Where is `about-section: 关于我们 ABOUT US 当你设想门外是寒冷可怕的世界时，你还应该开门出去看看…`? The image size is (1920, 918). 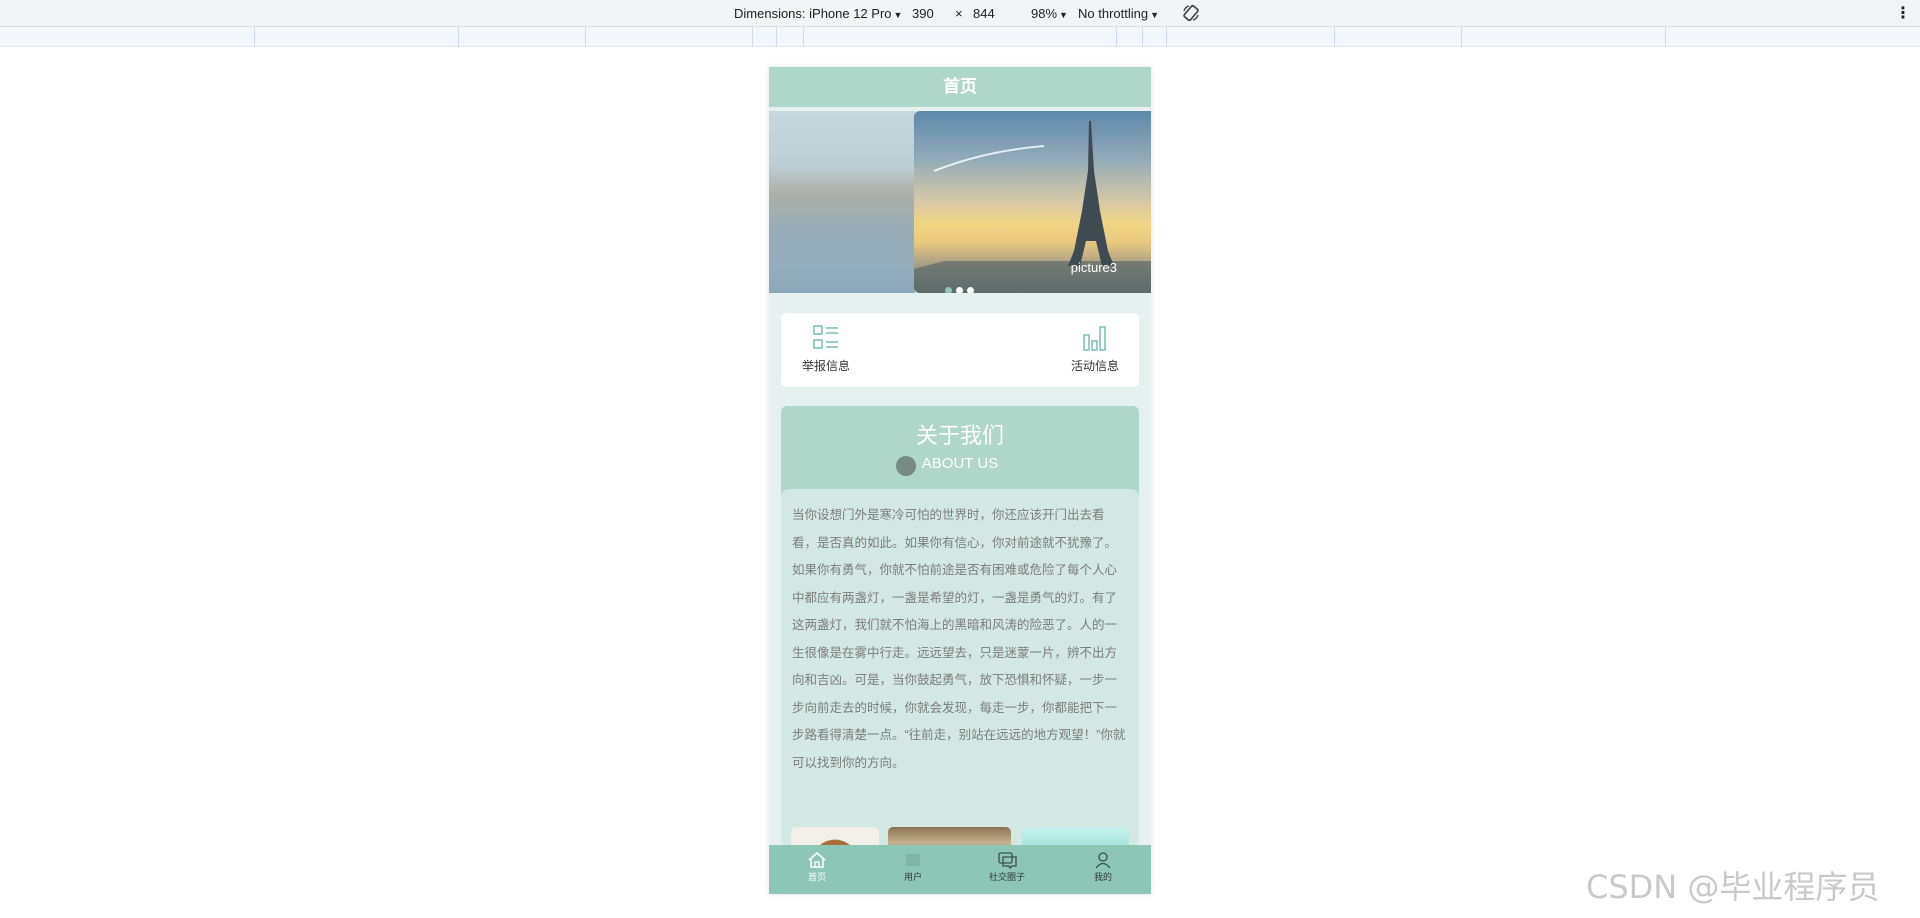
about-section: 关于我们 ABOUT US 当你设想门外是寒冷可怕的世界时，你还应该开门出去看看… is located at coordinates (960, 650).